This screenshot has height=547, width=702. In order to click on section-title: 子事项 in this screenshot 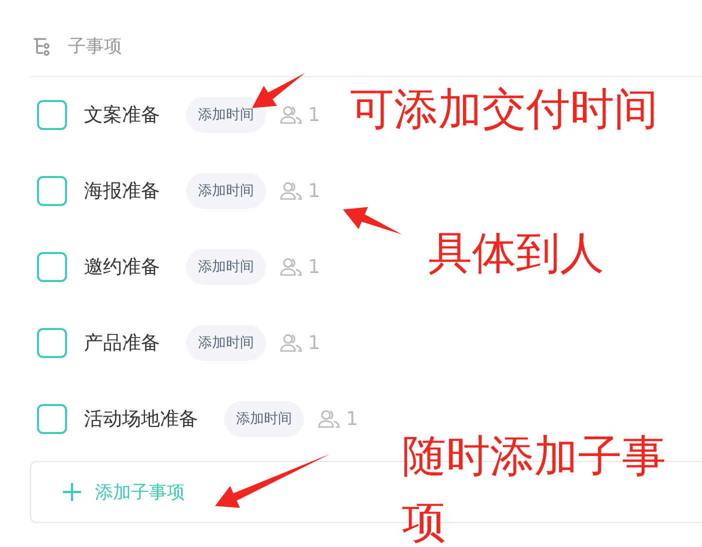, I will do `click(95, 46)`.